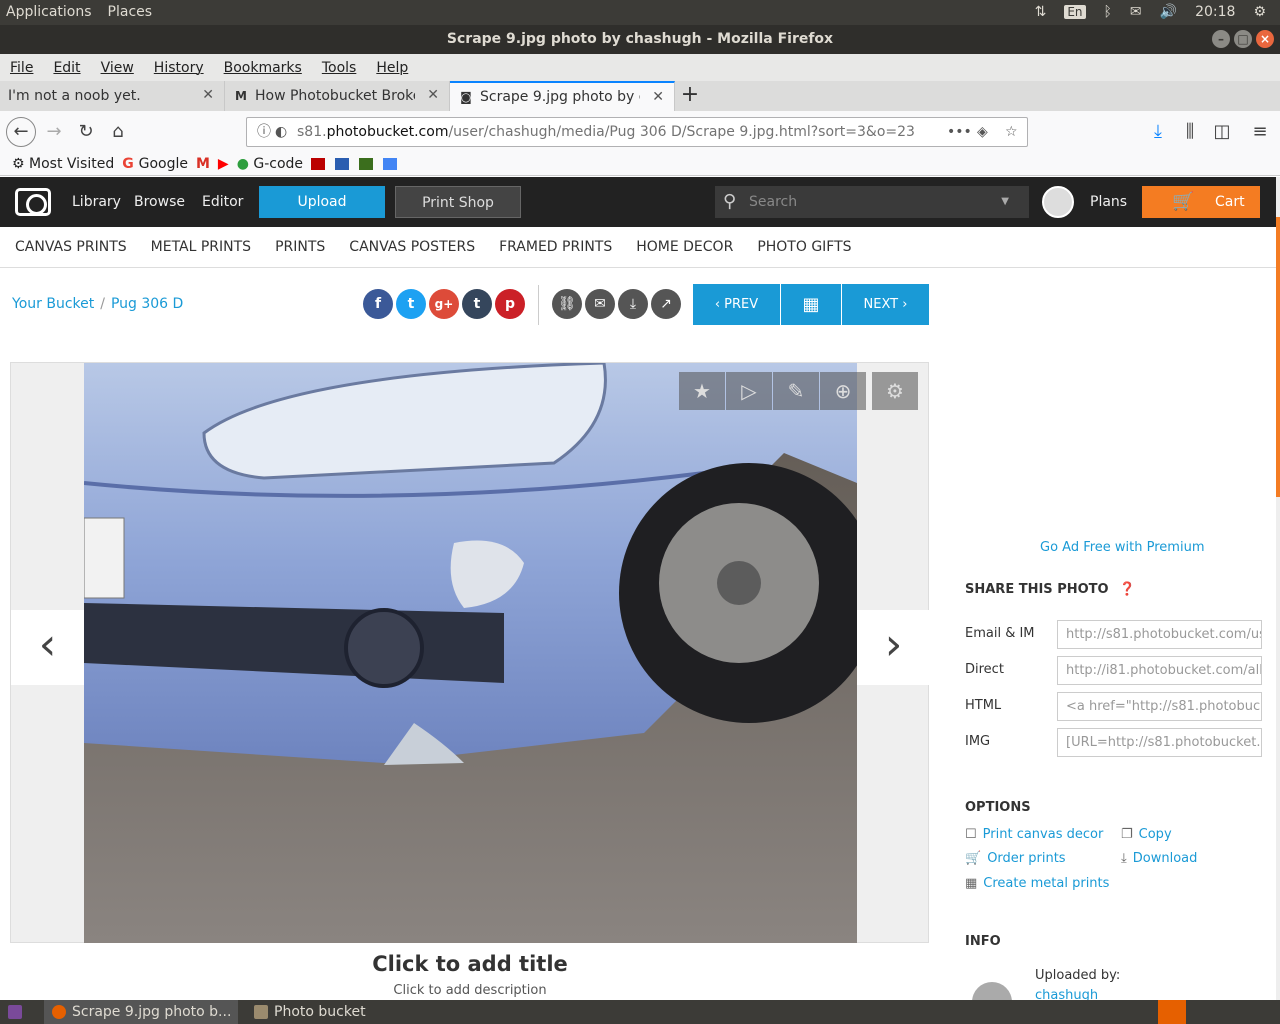 This screenshot has height=1024, width=1280. What do you see at coordinates (201, 247) in the screenshot?
I see `nav-metal-prints: METAL PRINTS` at bounding box center [201, 247].